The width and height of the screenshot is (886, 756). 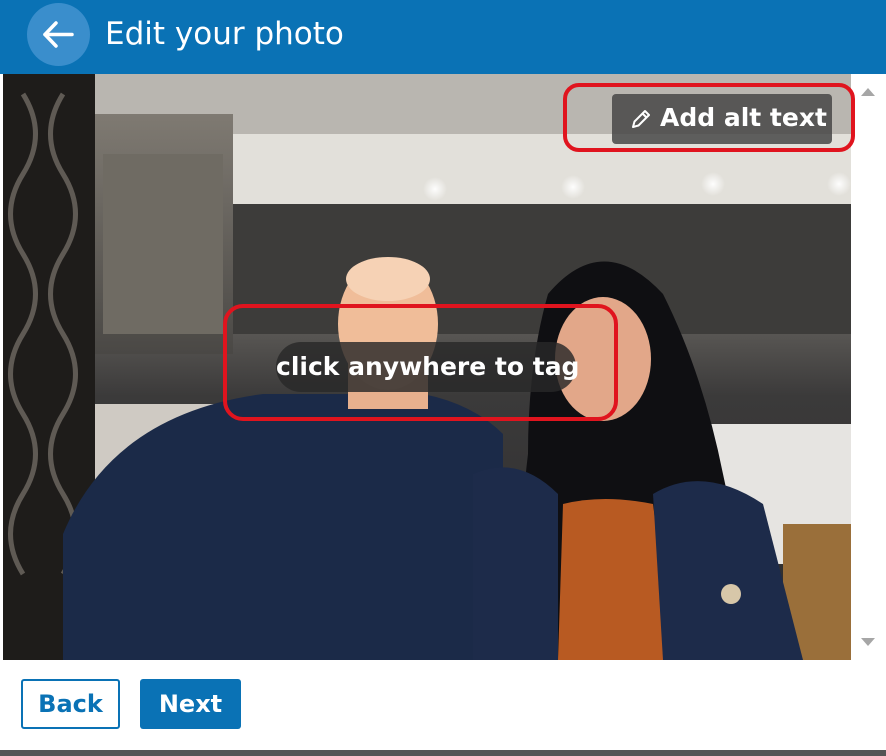 What do you see at coordinates (868, 642) in the screenshot?
I see `scroll-down-arrow-icon` at bounding box center [868, 642].